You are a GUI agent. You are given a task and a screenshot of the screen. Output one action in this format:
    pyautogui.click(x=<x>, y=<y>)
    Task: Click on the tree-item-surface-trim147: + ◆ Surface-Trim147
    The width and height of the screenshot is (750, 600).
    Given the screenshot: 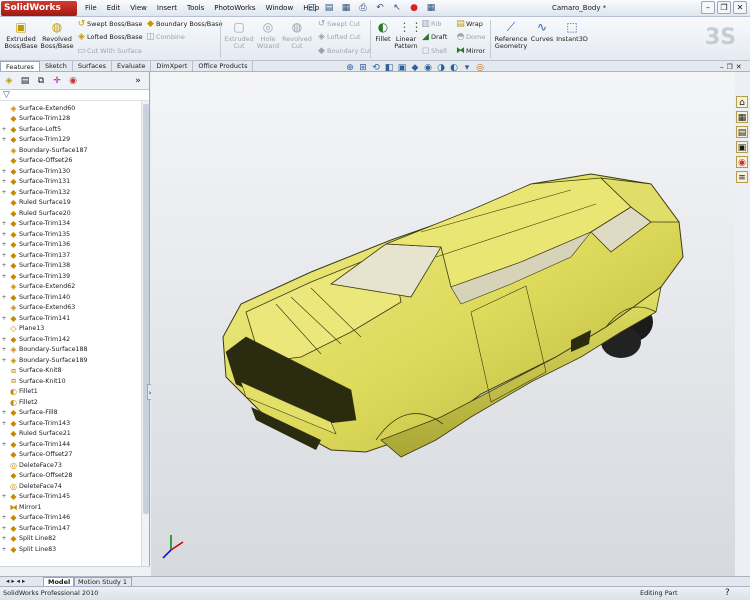 What is the action you would take?
    pyautogui.click(x=70, y=528)
    